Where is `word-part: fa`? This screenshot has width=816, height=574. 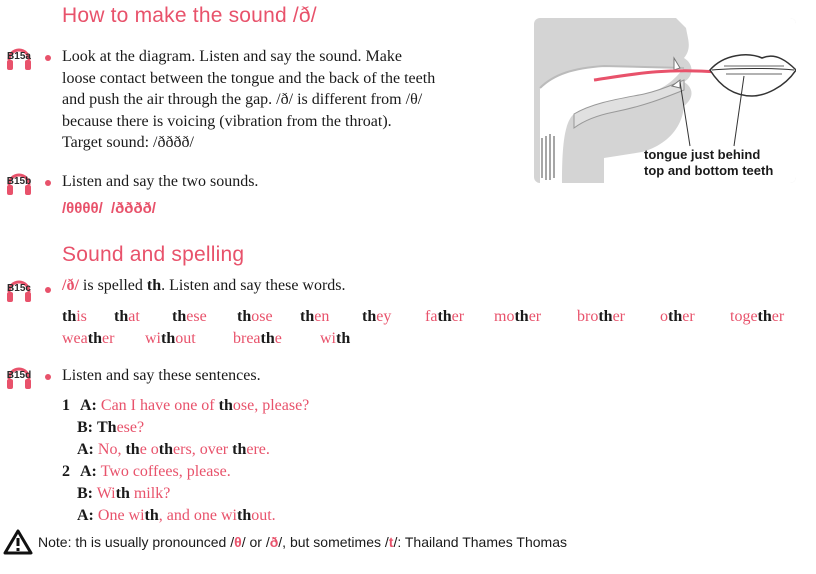
word-part: fa is located at coordinates (431, 316).